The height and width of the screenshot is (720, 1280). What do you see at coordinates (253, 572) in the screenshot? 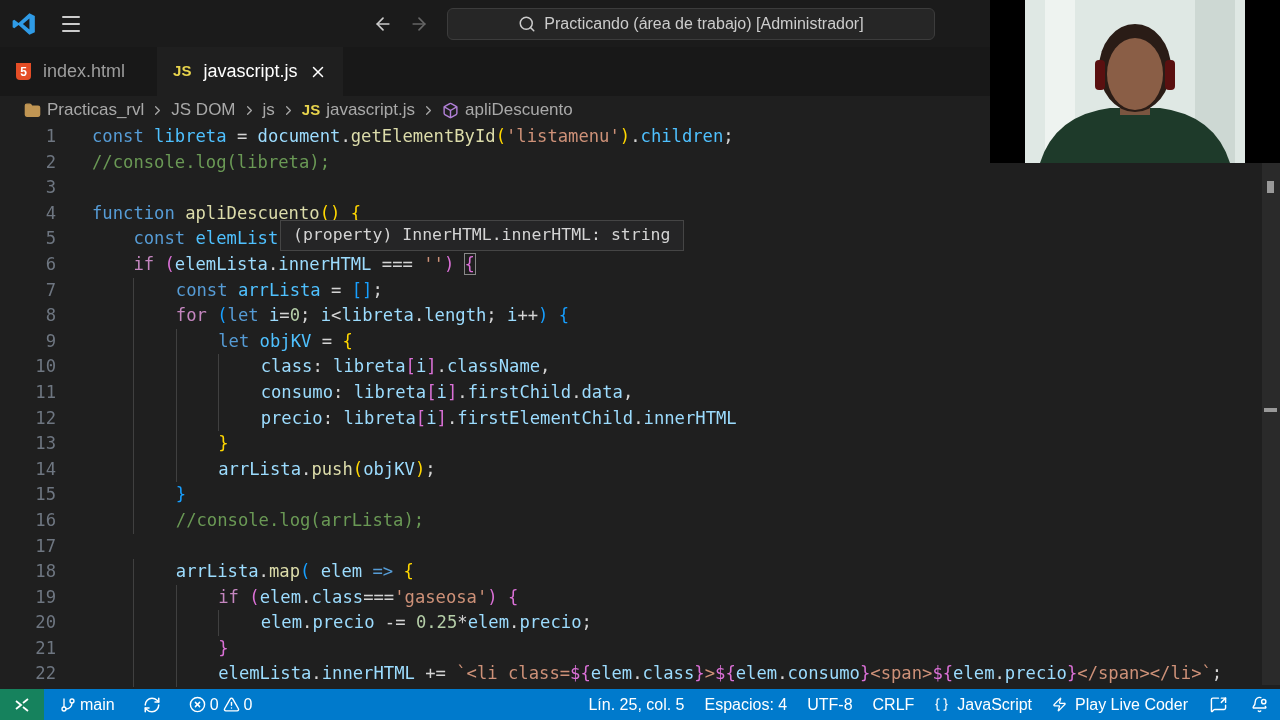
I see `code-line: arrLista.map( elem => {` at bounding box center [253, 572].